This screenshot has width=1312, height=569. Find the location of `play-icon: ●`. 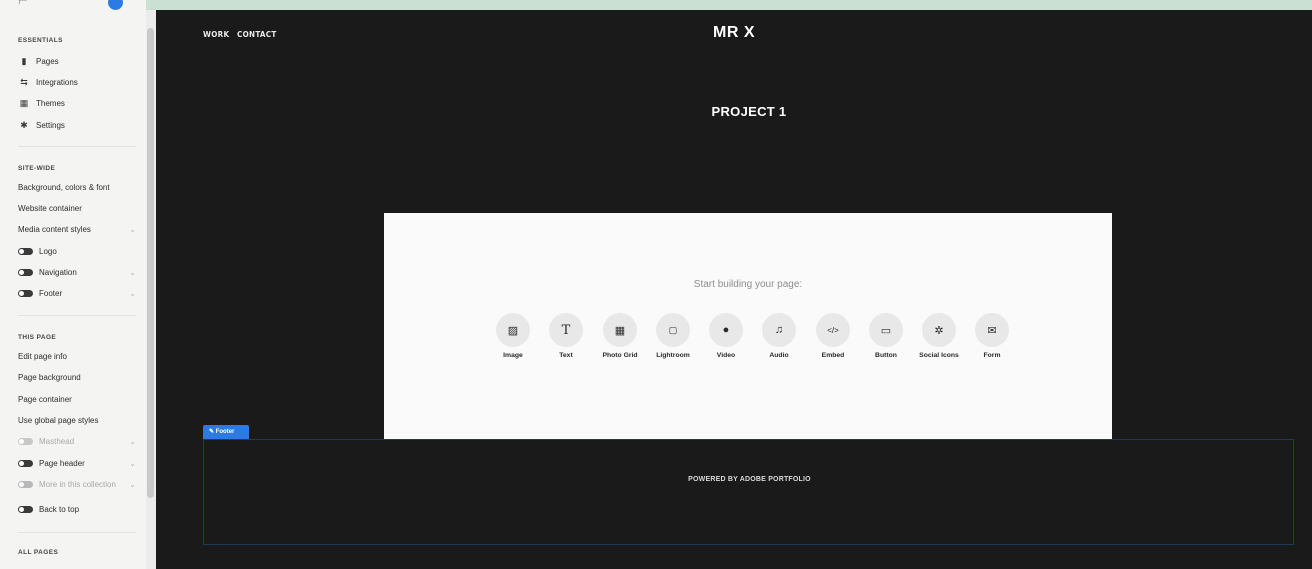

play-icon: ● is located at coordinates (726, 330).